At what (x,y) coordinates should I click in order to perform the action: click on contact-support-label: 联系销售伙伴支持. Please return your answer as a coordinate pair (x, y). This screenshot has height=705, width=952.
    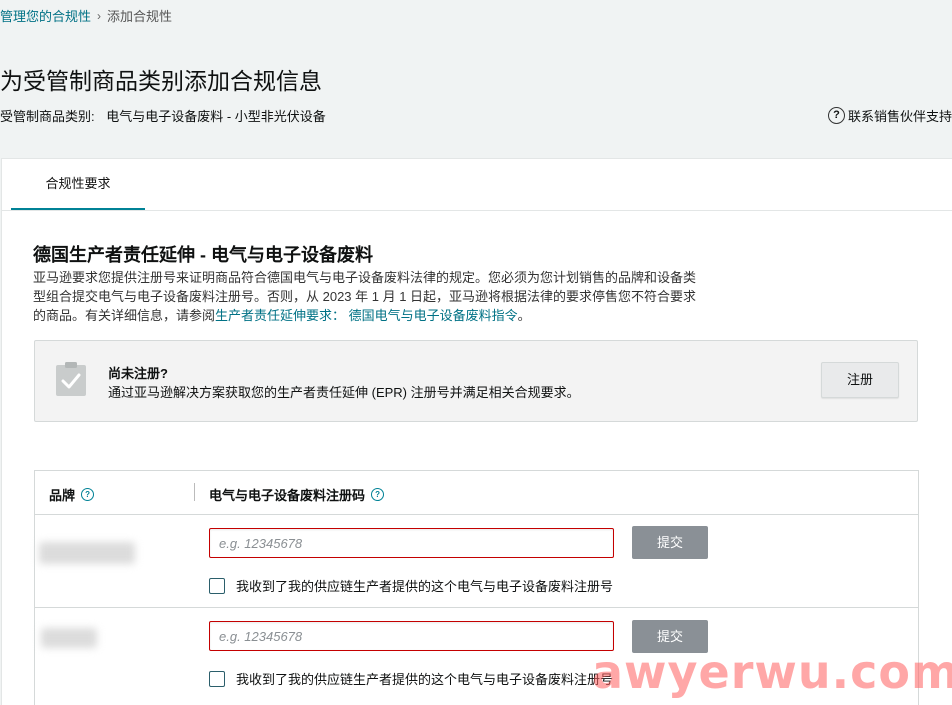
    Looking at the image, I should click on (899, 116).